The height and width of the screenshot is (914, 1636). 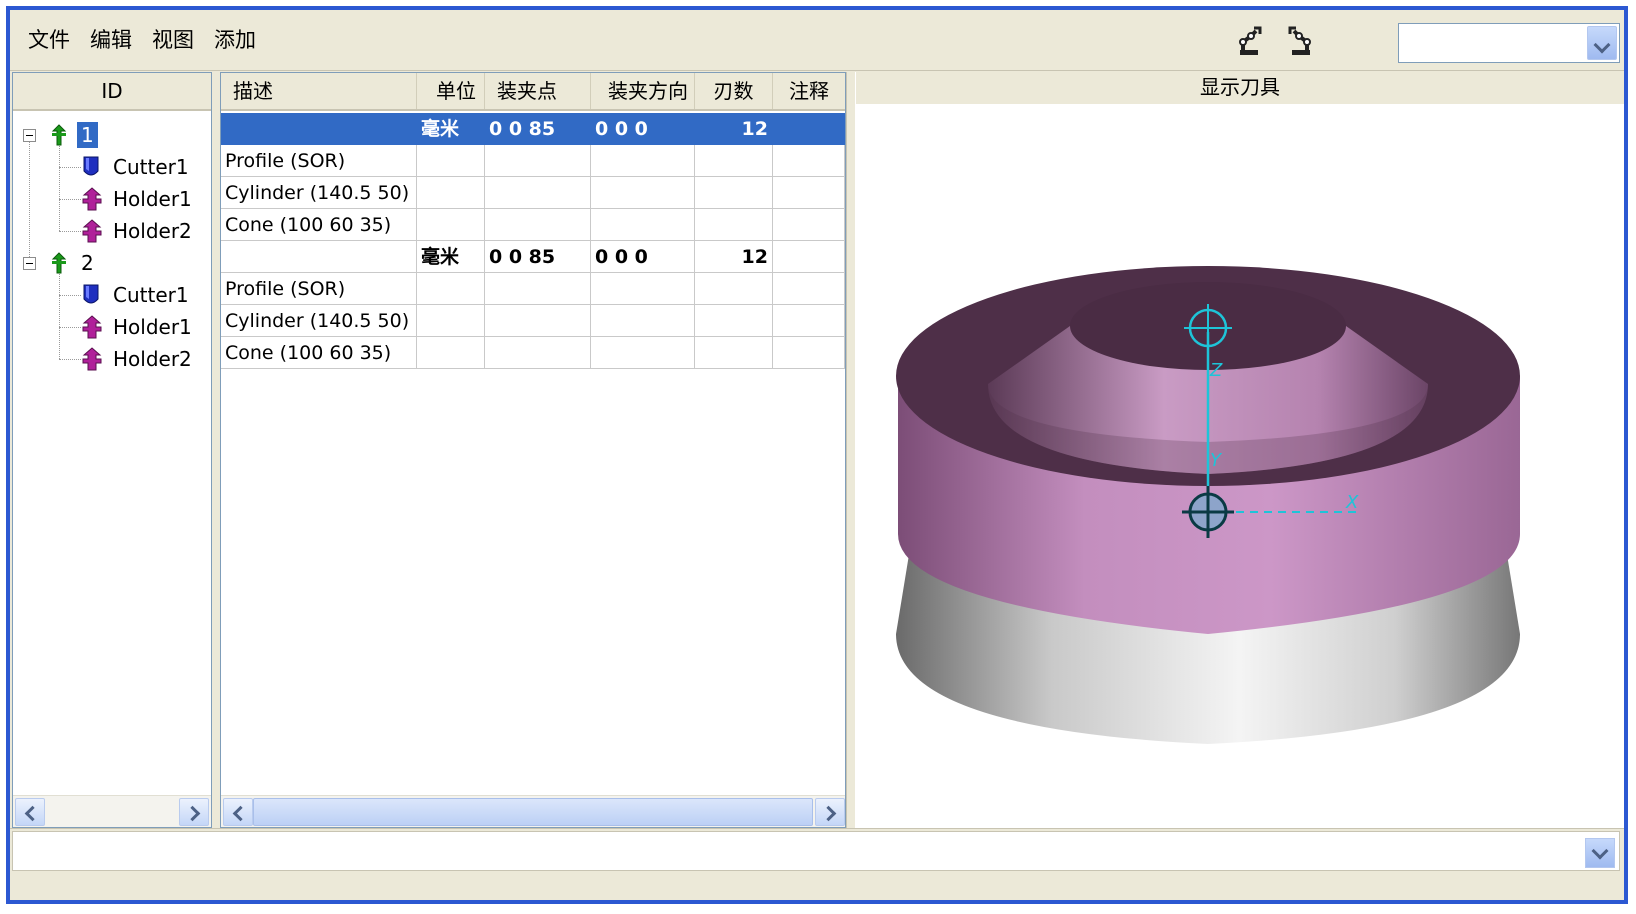 I want to click on tree-node-2: 2, so click(x=112, y=263).